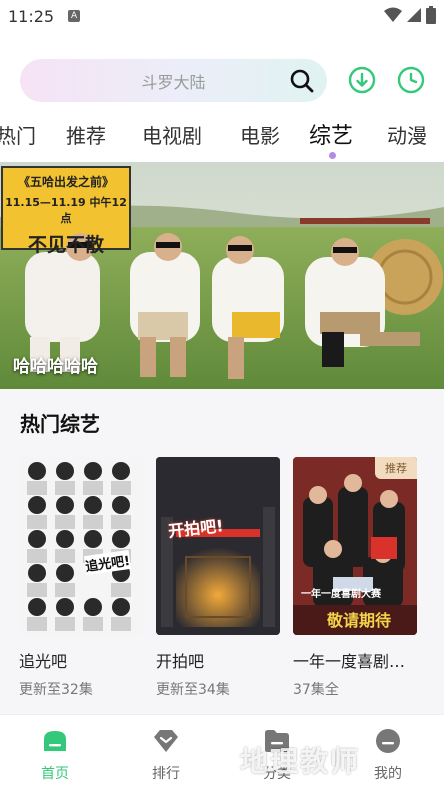 Image resolution: width=444 pixels, height=789 pixels. I want to click on show-poster: 追光吧!, so click(81, 546).